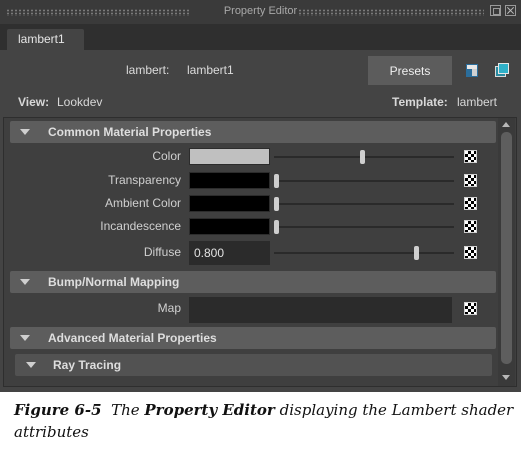 The height and width of the screenshot is (459, 521). Describe the element at coordinates (253, 338) in the screenshot. I see `section-advanced-material-properties: Advanced Material Properties` at that location.